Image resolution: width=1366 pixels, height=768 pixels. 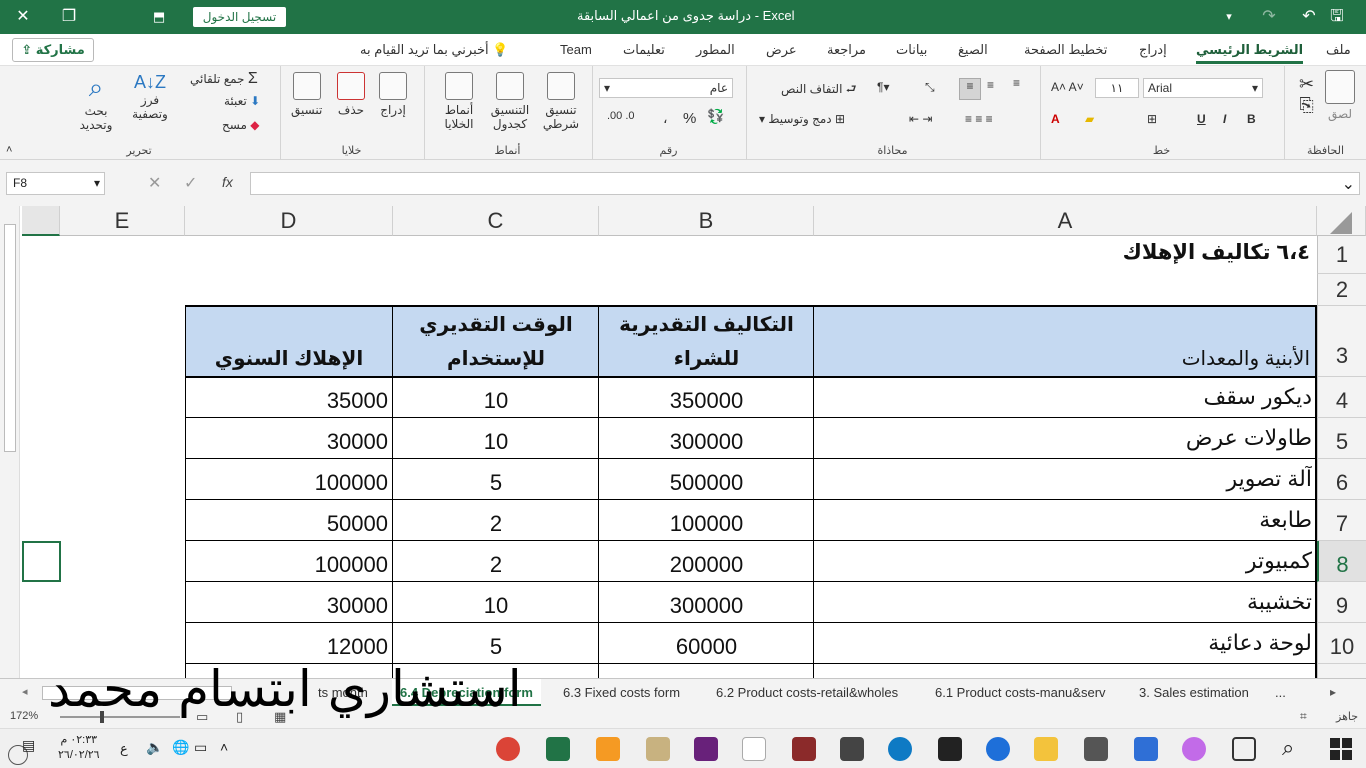 What do you see at coordinates (1065, 50) in the screenshot?
I see `tab-page-layout: تخطيط الصفحة` at bounding box center [1065, 50].